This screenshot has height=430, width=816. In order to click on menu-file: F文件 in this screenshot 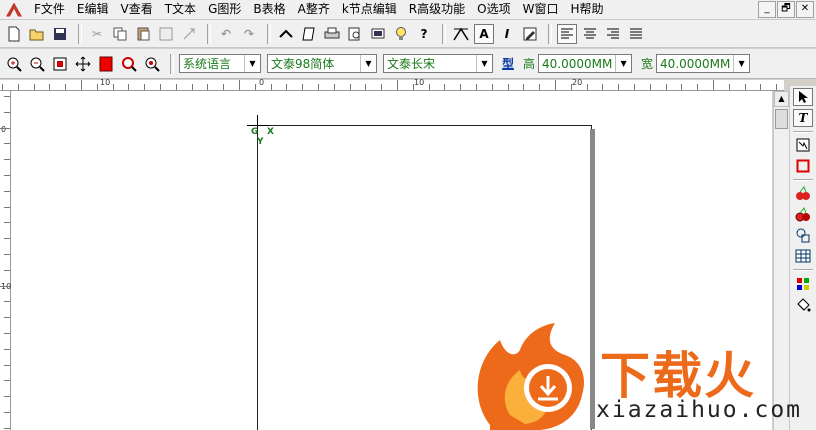, I will do `click(49, 9)`.